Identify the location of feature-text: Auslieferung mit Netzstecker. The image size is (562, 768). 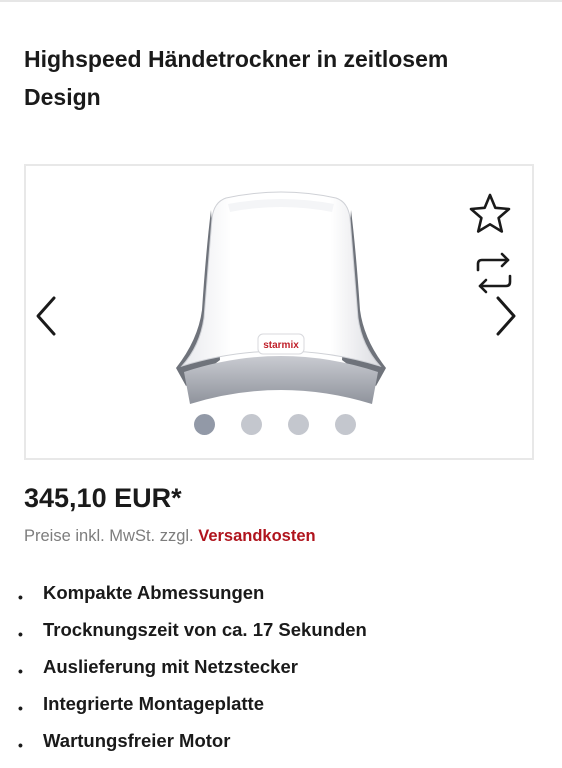
(170, 666).